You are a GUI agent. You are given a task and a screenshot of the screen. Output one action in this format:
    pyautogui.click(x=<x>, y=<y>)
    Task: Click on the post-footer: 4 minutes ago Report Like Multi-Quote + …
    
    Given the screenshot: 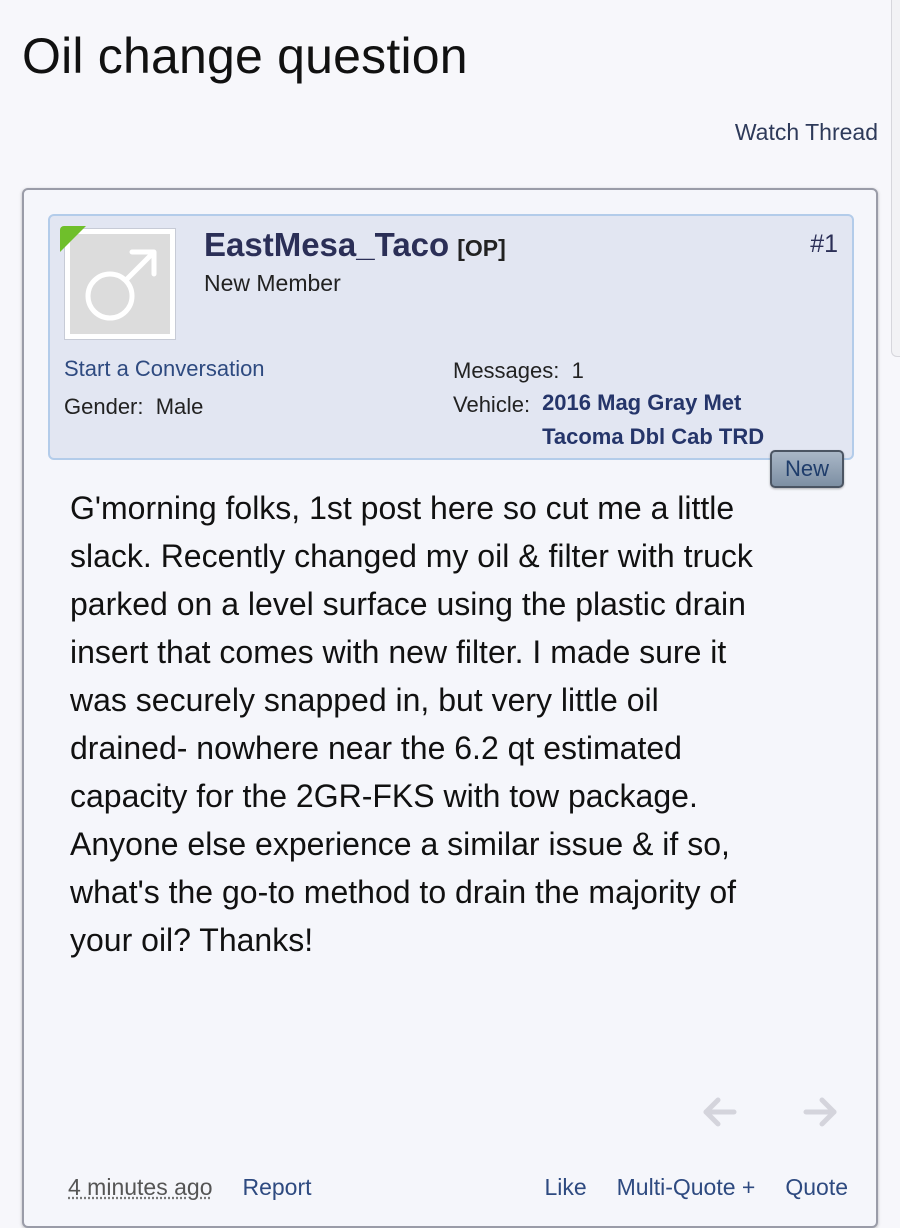 What is the action you would take?
    pyautogui.click(x=458, y=1187)
    